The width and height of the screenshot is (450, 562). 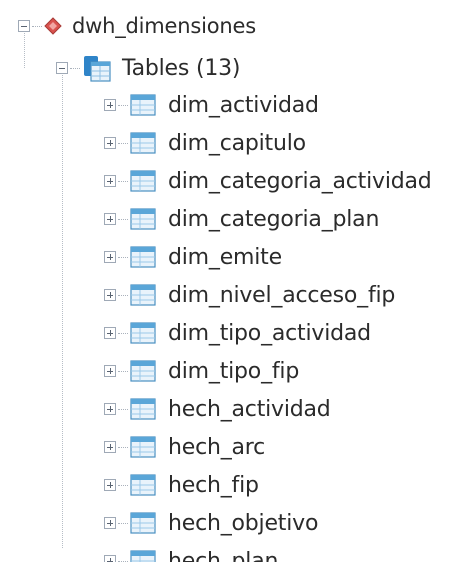 I want to click on table-node: hech_plan, so click(x=274, y=552).